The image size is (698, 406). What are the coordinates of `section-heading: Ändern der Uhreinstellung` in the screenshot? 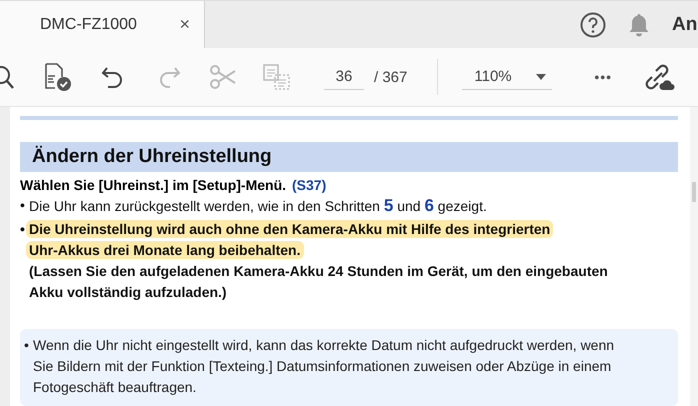 It's located at (349, 157).